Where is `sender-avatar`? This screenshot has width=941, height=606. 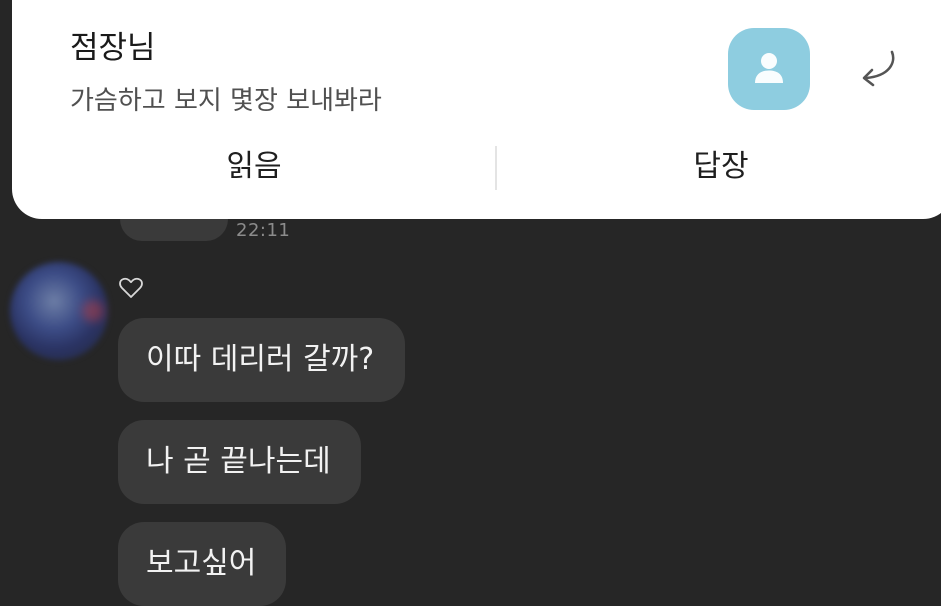 sender-avatar is located at coordinates (59, 311).